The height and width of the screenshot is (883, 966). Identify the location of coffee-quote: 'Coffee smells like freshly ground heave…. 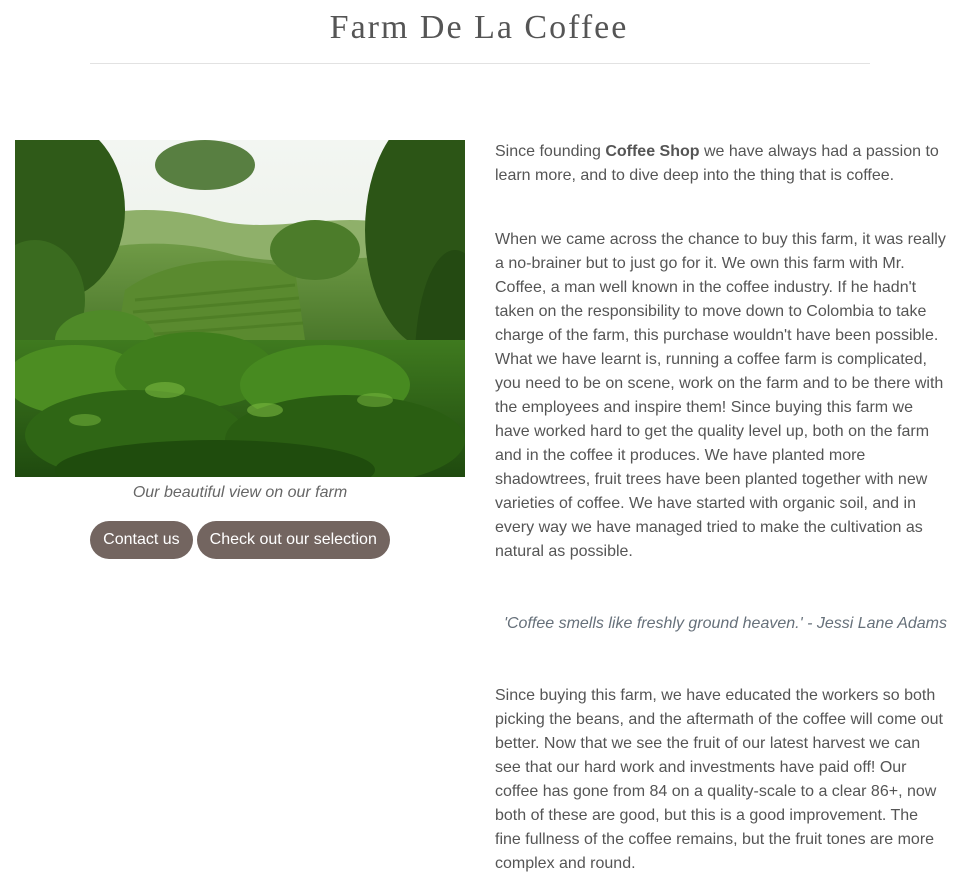
(725, 623).